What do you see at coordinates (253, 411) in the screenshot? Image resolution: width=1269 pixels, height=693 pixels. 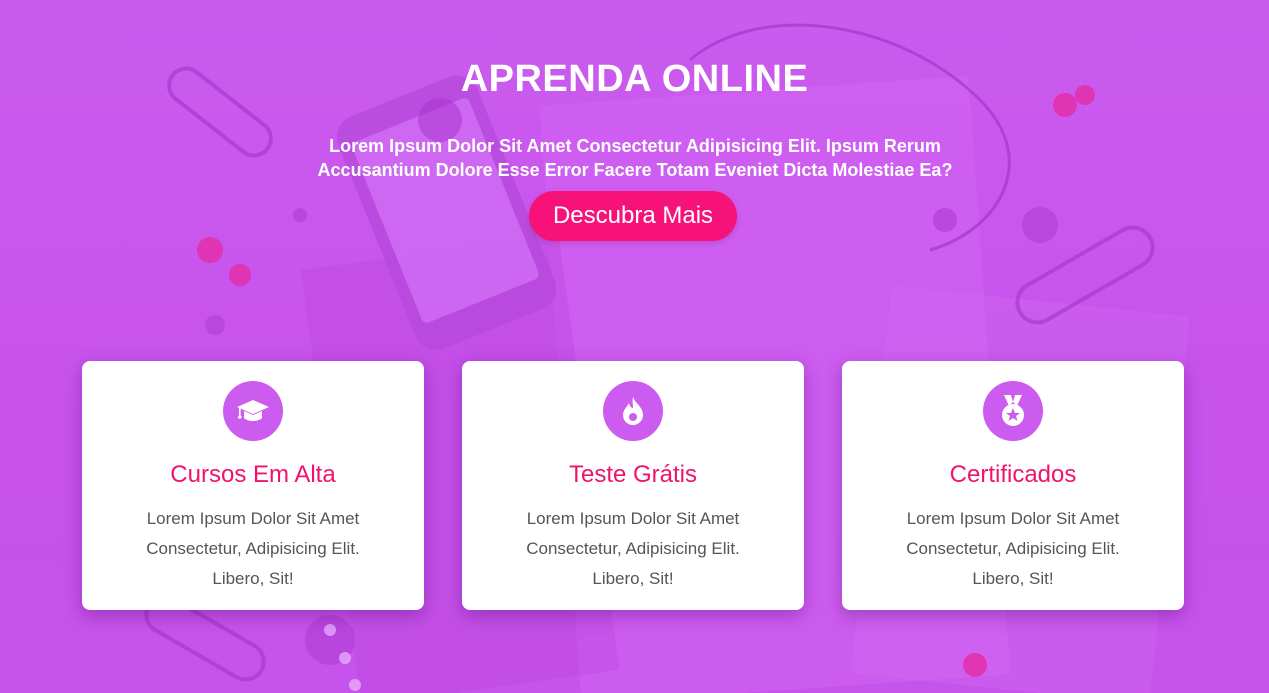 I see `graduation-cap-icon` at bounding box center [253, 411].